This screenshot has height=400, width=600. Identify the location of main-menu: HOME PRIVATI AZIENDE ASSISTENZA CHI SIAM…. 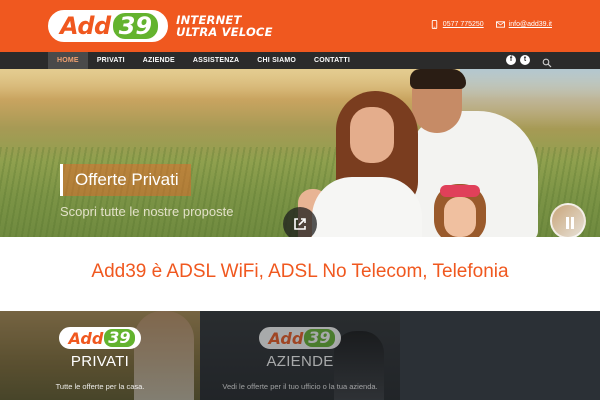
(203, 60).